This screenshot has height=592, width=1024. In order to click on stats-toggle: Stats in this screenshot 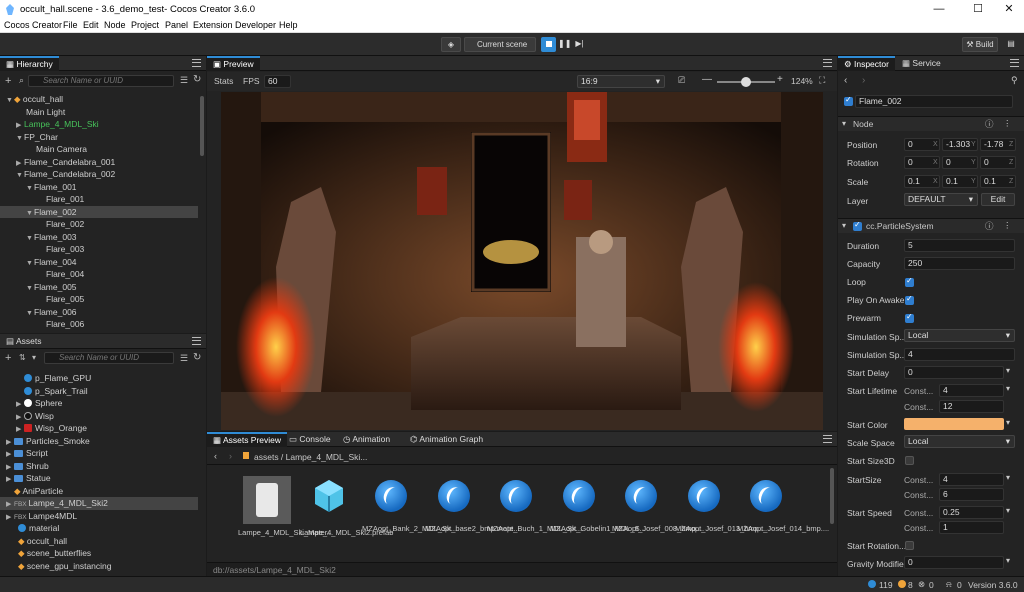, I will do `click(223, 81)`.